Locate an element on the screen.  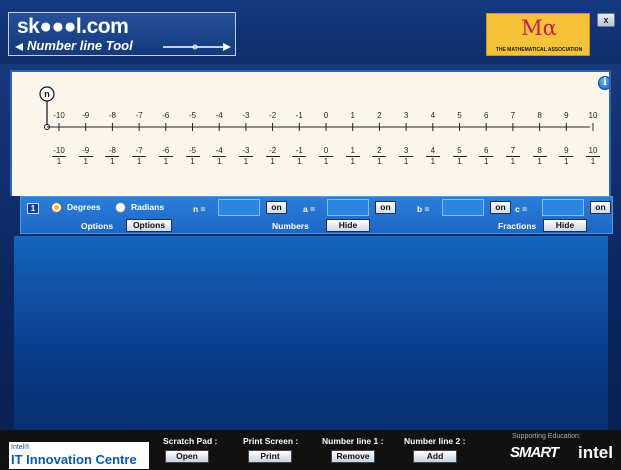
fraction-numerator: -4 is located at coordinates (219, 150).